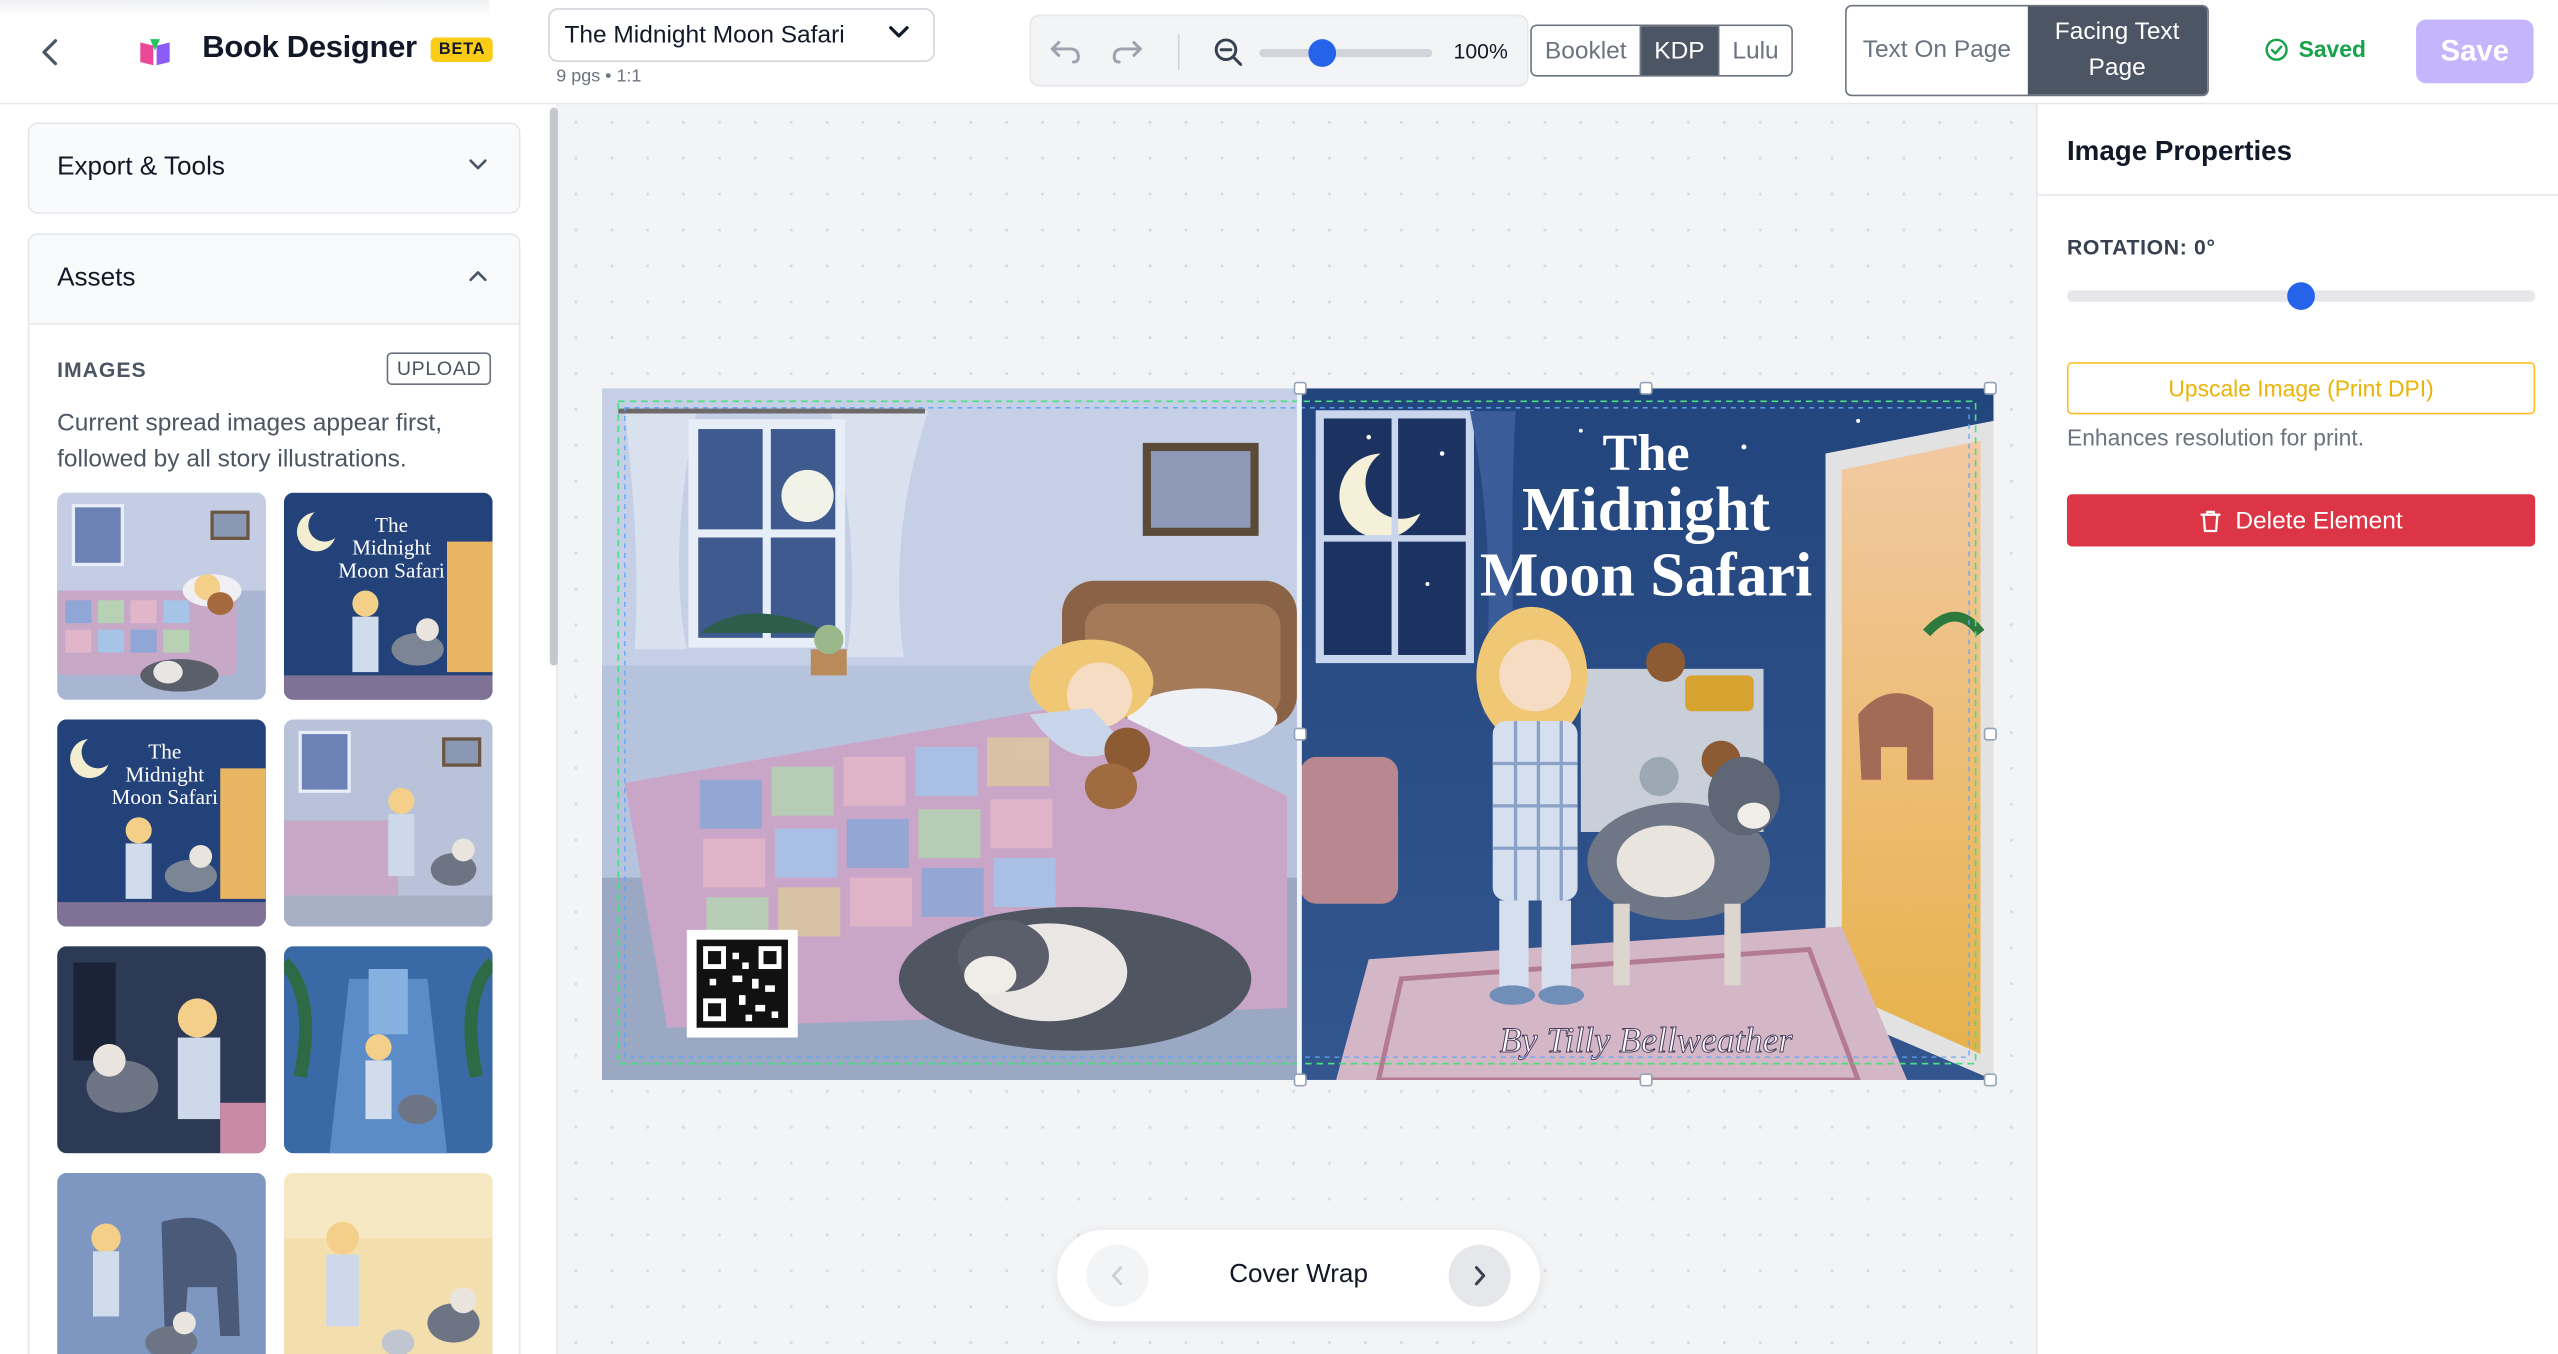  What do you see at coordinates (1480, 51) in the screenshot?
I see `zoom-level: 100%` at bounding box center [1480, 51].